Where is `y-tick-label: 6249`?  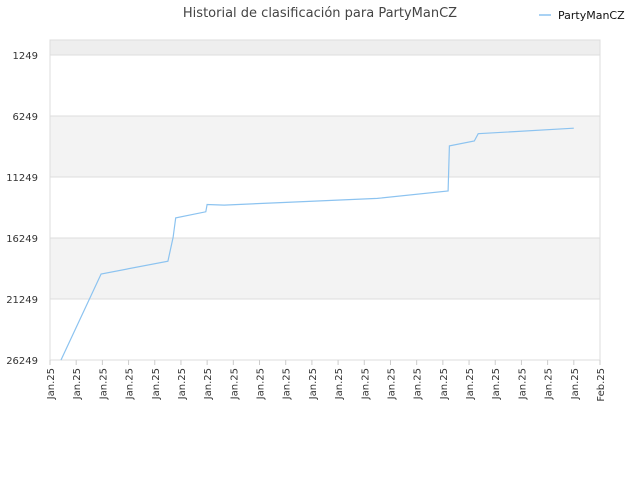
y-tick-label: 6249 is located at coordinates (25, 117).